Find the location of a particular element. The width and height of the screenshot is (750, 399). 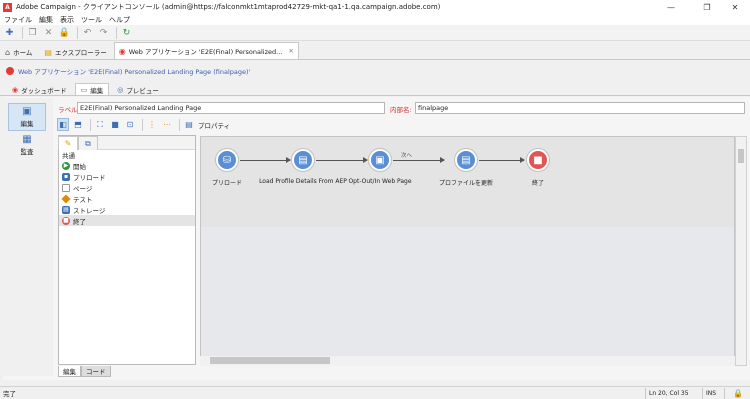

tab-edit: ▭ 編集 is located at coordinates (92, 89).